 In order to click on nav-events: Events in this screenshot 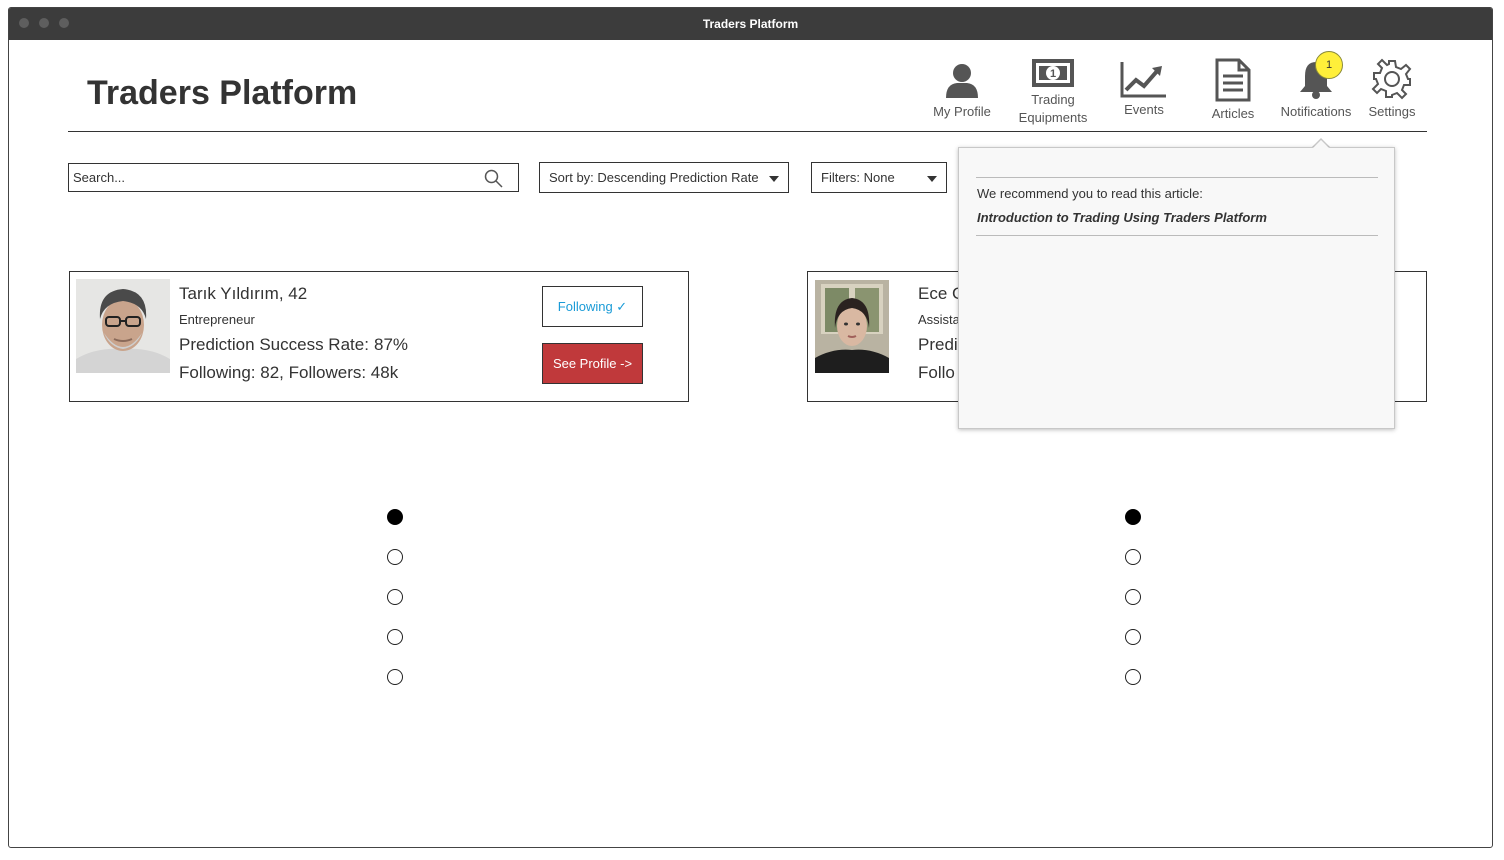, I will do `click(1144, 89)`.